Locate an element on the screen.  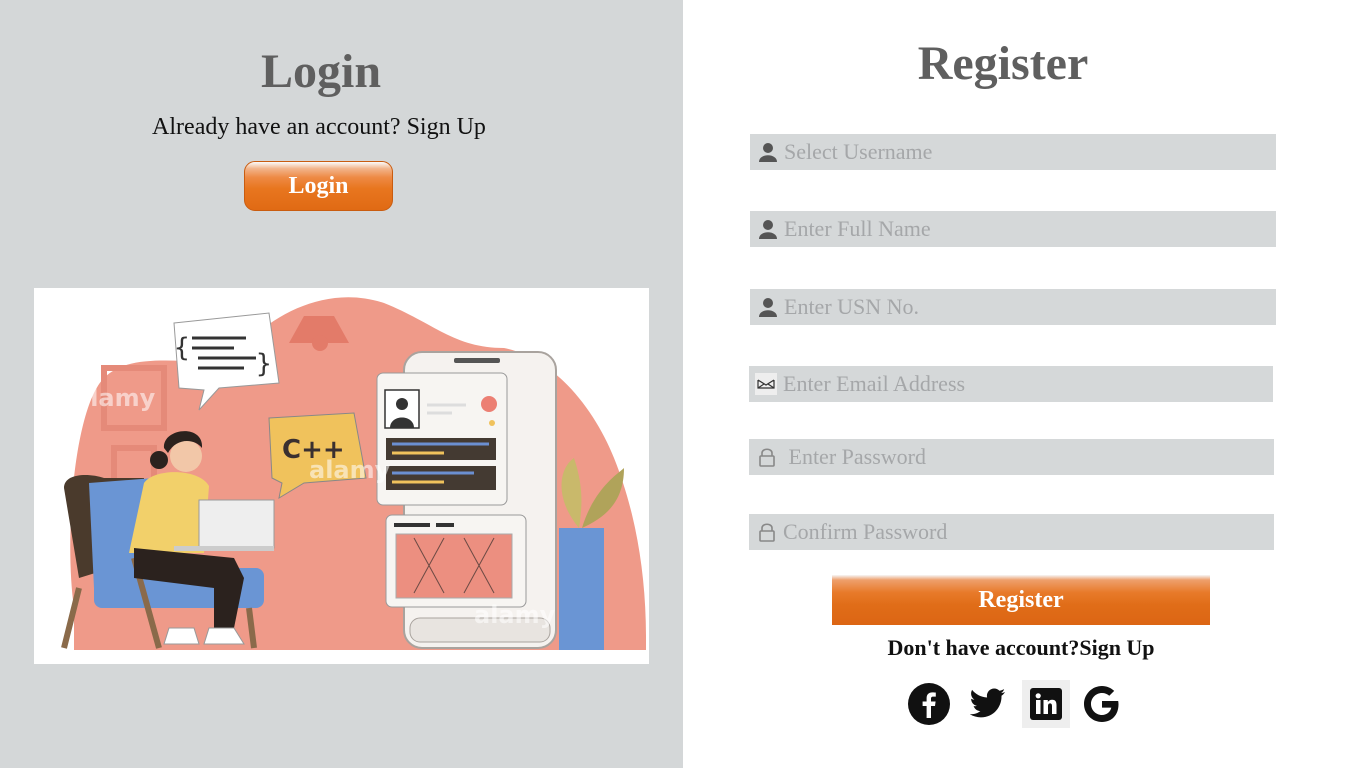
facebook-icon is located at coordinates (929, 704).